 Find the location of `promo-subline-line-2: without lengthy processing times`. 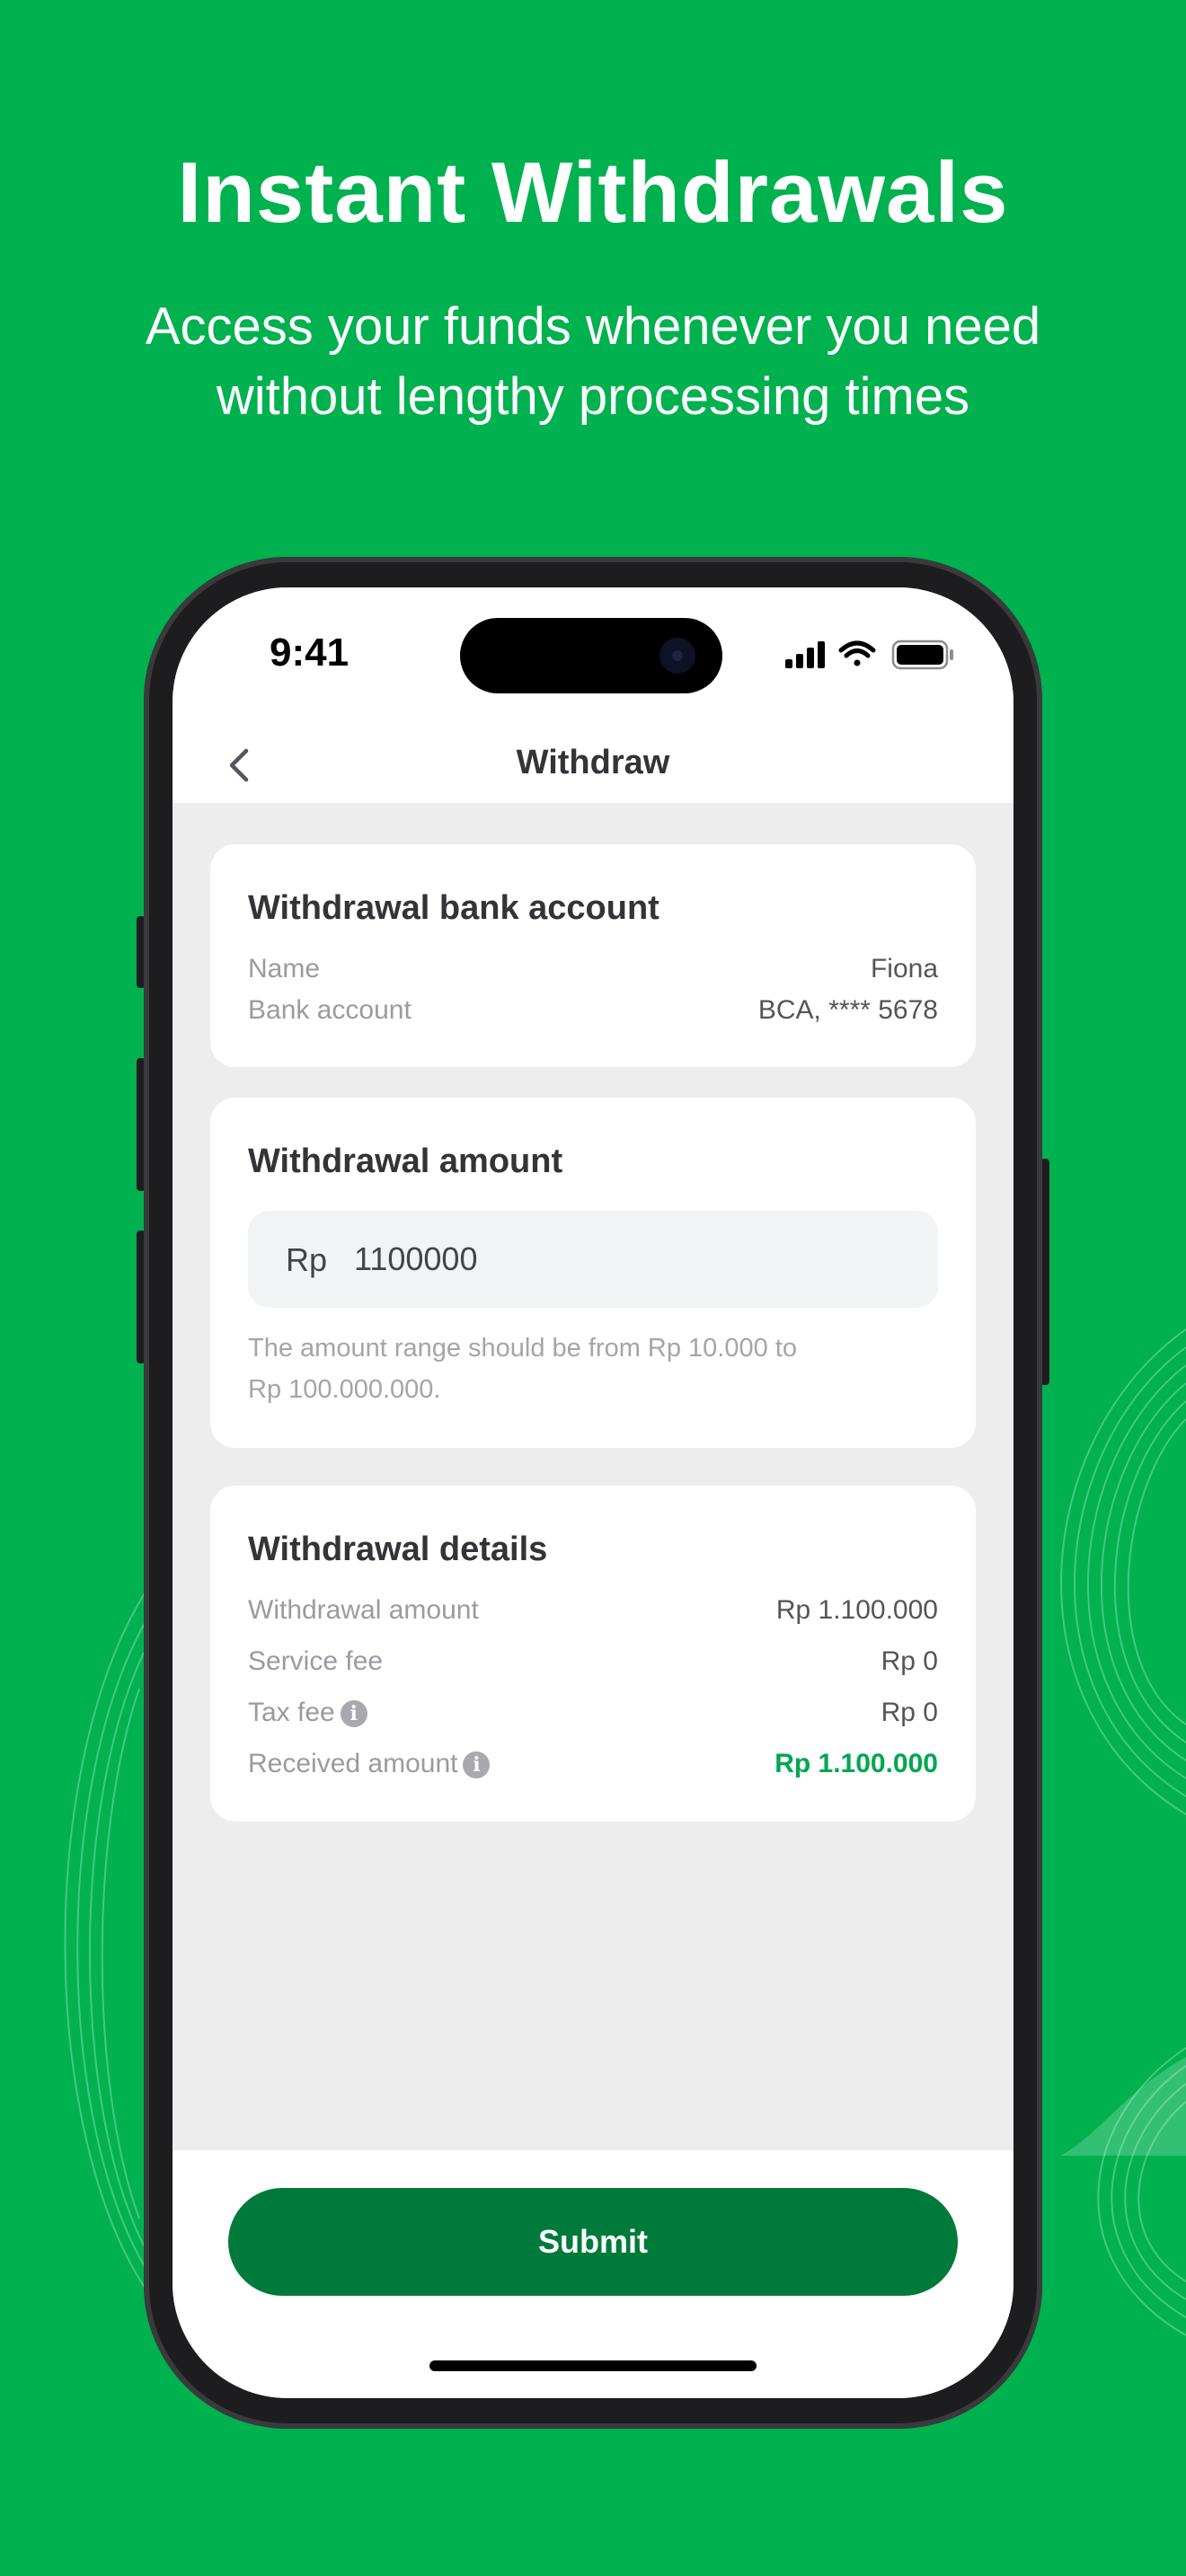

promo-subline-line-2: without lengthy processing times is located at coordinates (593, 396).